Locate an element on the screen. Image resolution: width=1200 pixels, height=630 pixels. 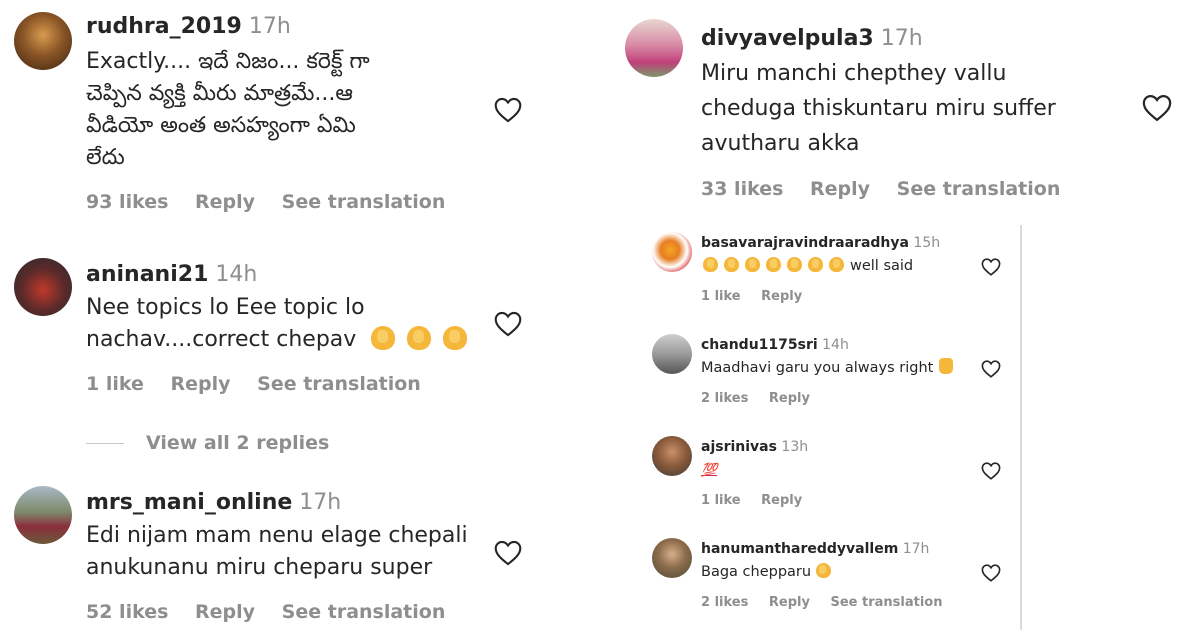
hundred-points-icon: 💯 is located at coordinates (709, 470).